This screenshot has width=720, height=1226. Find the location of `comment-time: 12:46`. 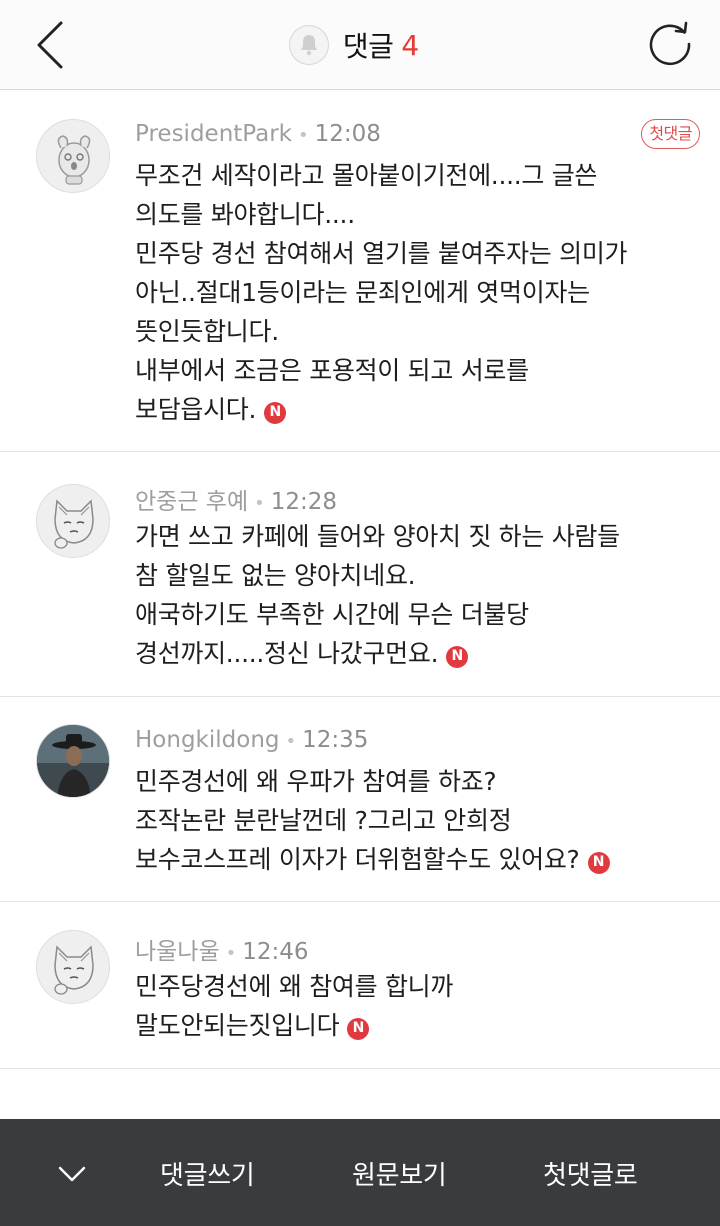

comment-time: 12:46 is located at coordinates (275, 952).